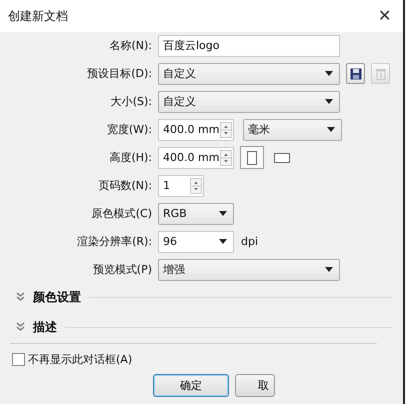 This screenshot has height=404, width=410. I want to click on save-icon, so click(355, 73).